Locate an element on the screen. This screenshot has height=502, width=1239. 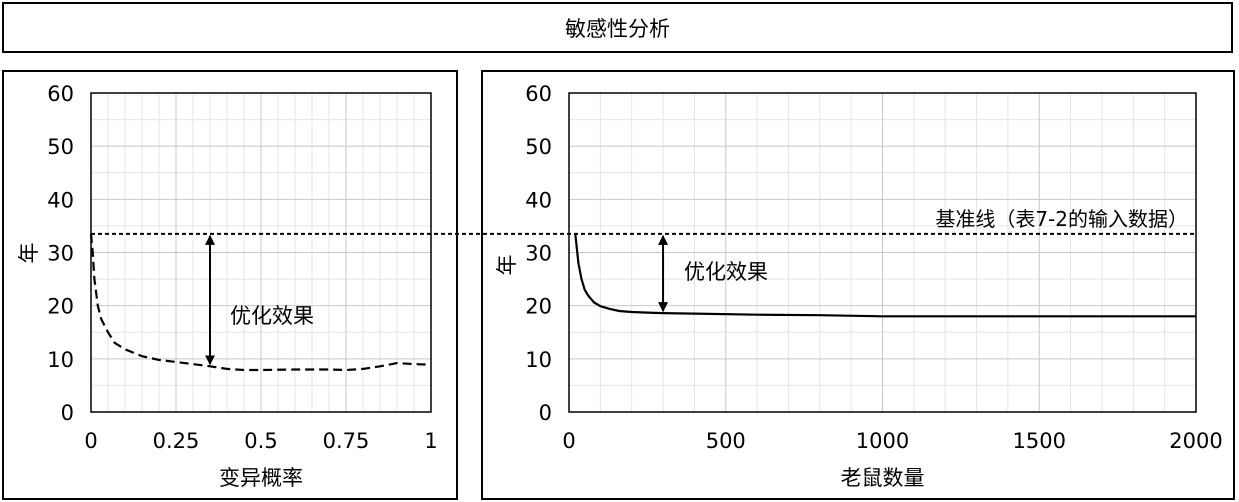
left-effect-label: 优化效果 is located at coordinates (272, 316).